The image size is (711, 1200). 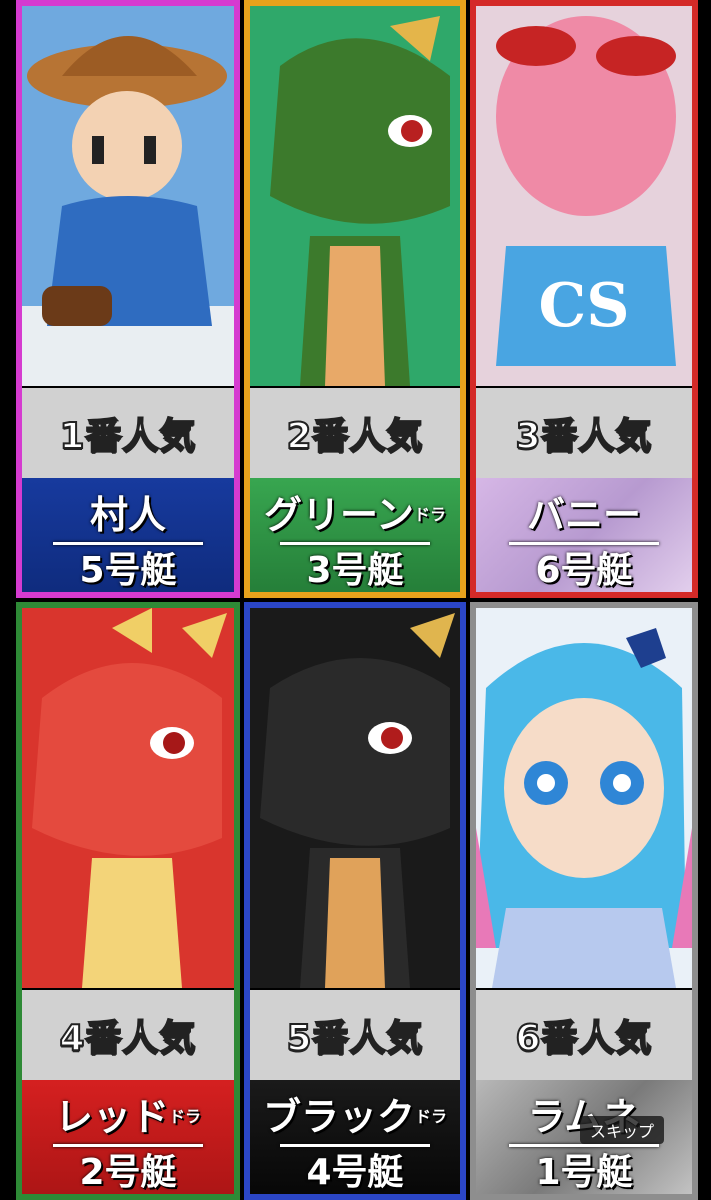 I want to click on popularity-rank: 4番人気, so click(x=128, y=1035).